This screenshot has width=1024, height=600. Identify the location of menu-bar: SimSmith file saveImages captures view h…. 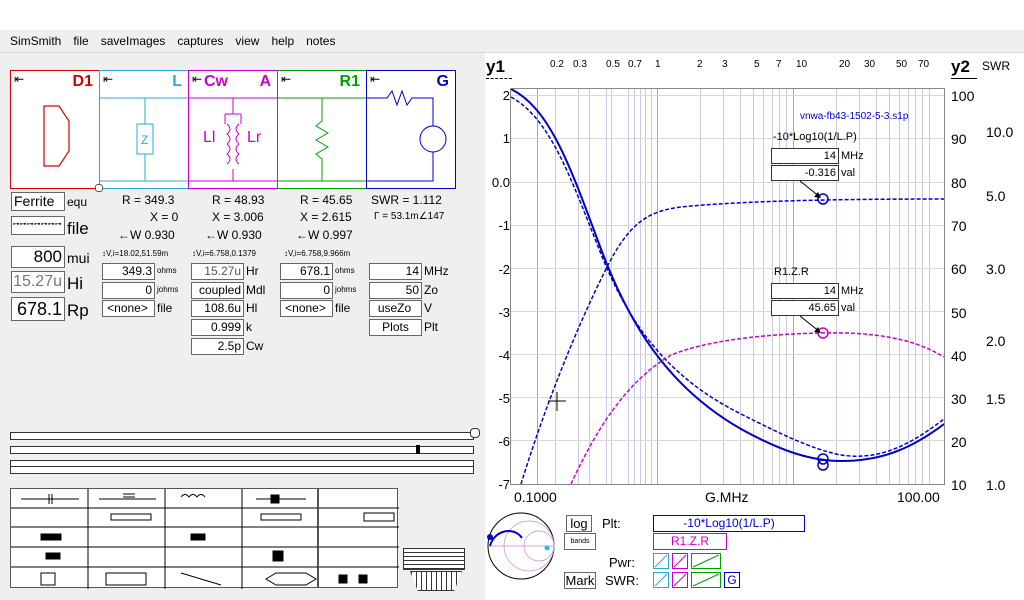
(512, 41).